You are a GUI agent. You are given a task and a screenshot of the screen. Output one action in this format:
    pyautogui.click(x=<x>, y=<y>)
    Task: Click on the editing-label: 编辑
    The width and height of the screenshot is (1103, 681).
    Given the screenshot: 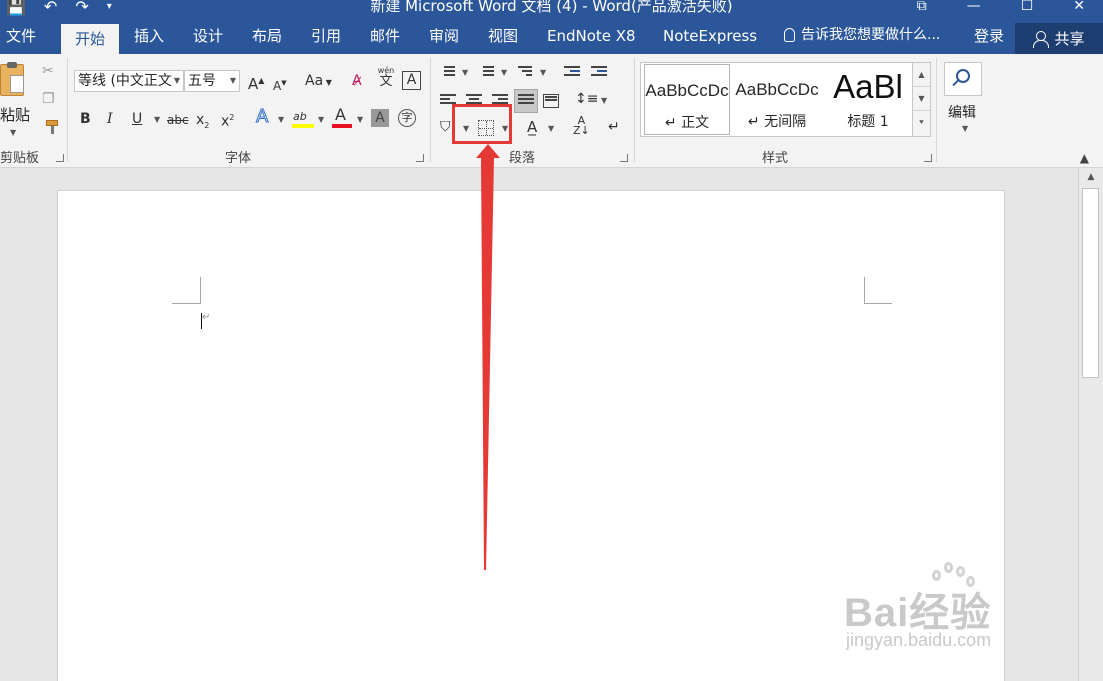 What is the action you would take?
    pyautogui.click(x=962, y=112)
    